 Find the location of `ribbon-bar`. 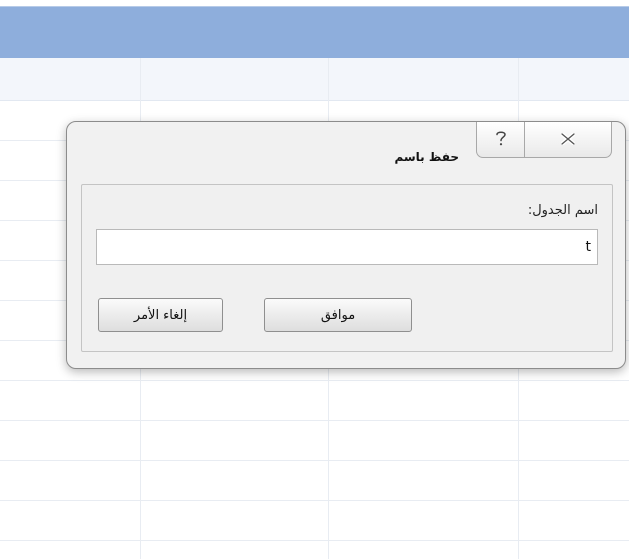

ribbon-bar is located at coordinates (314, 32).